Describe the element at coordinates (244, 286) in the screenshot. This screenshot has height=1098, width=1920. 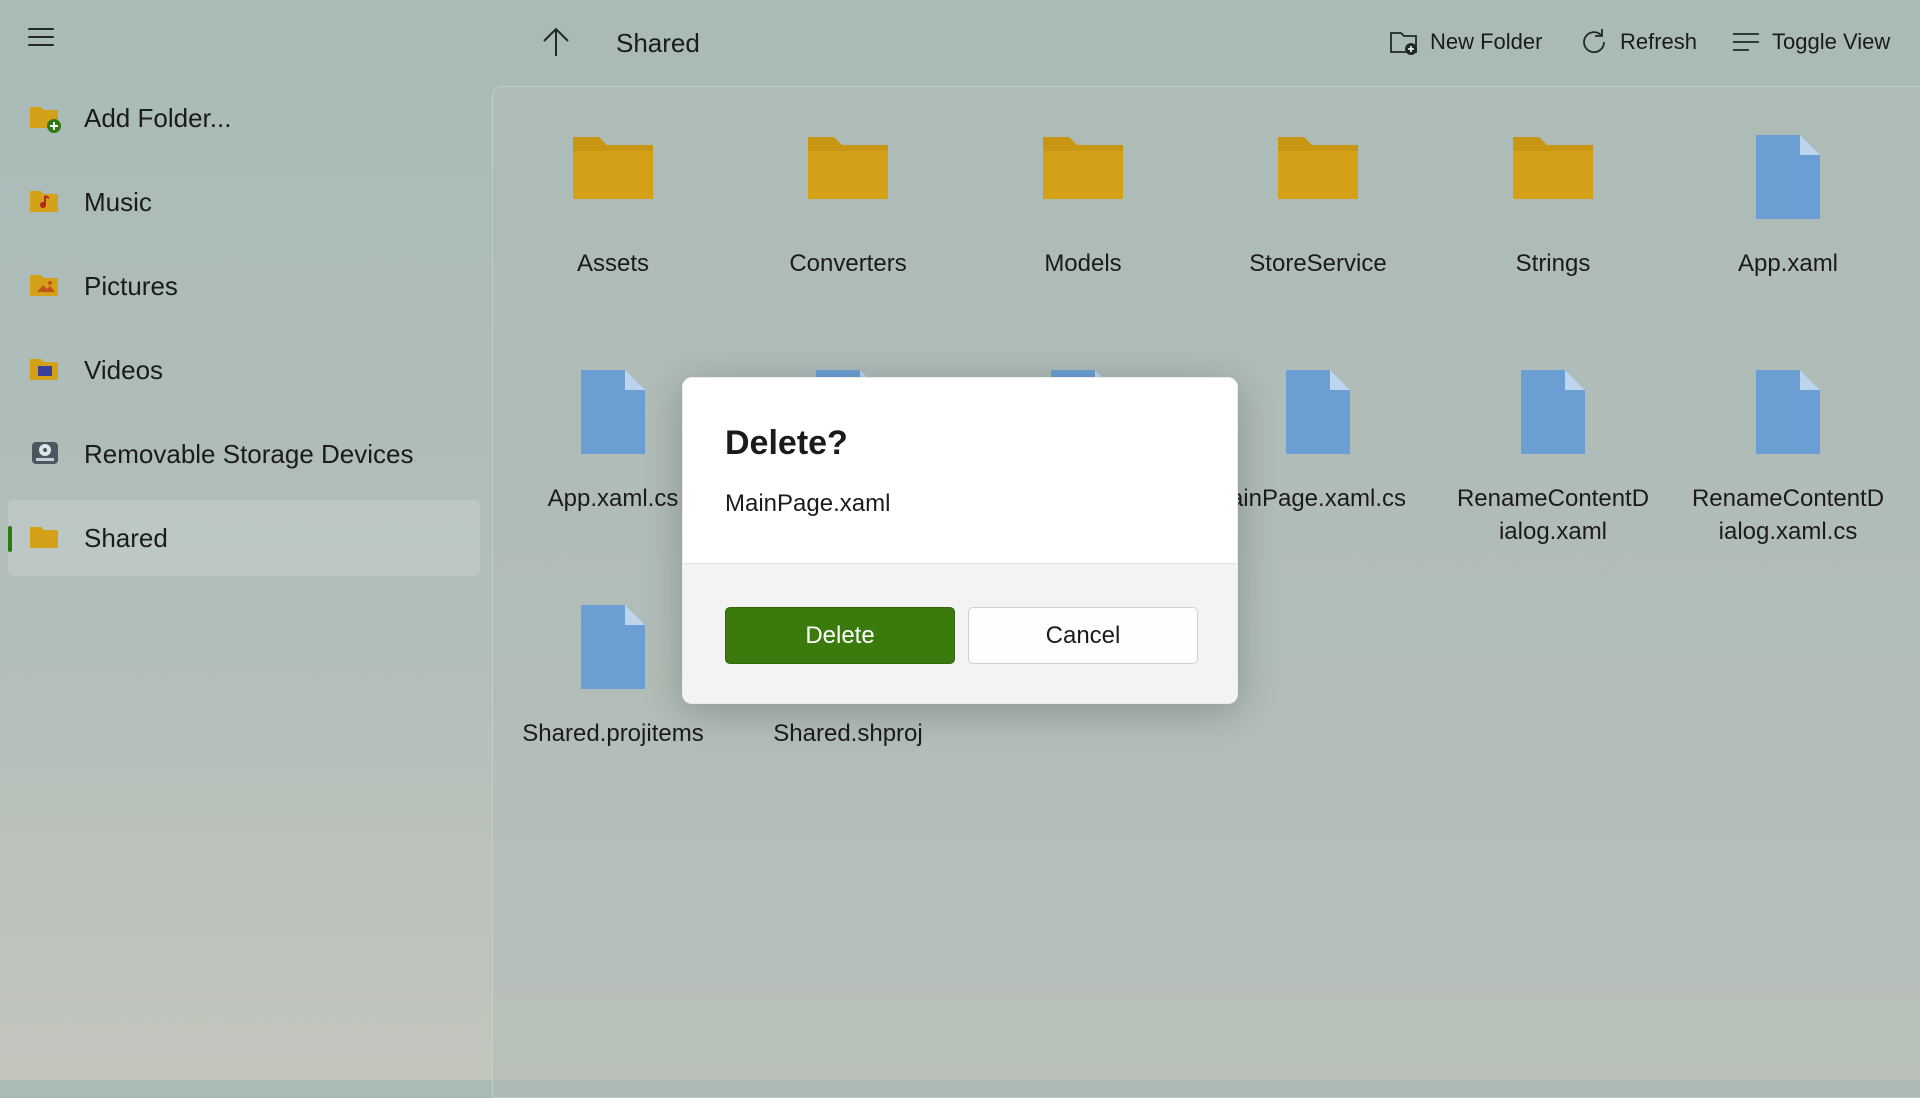
I see `sidebar-item-pictures: Pictures` at that location.